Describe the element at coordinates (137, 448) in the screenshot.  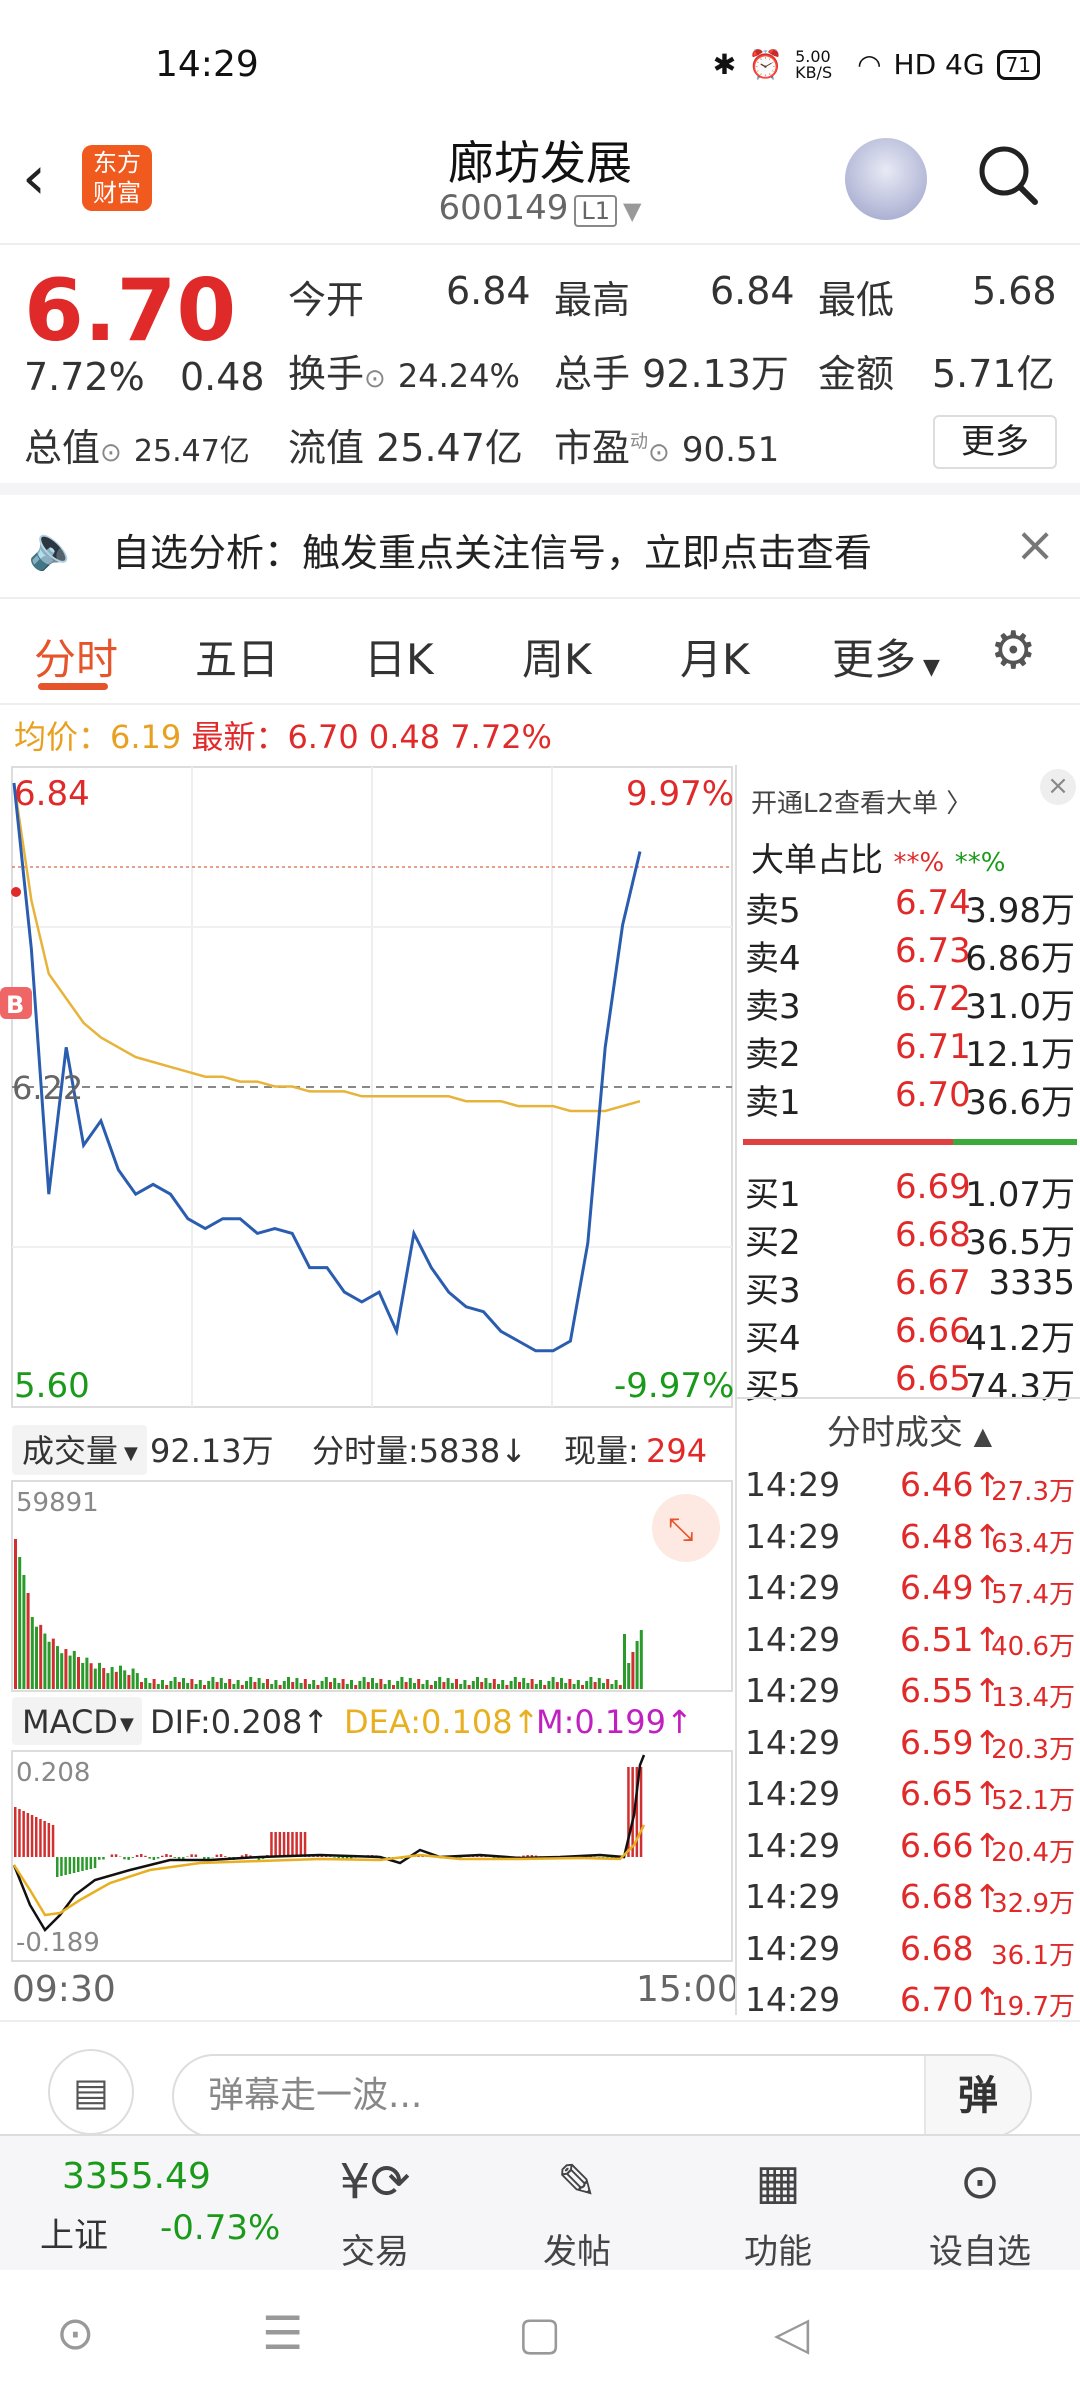
I see `mktcap-label: 总值⊙ 25.47亿` at that location.